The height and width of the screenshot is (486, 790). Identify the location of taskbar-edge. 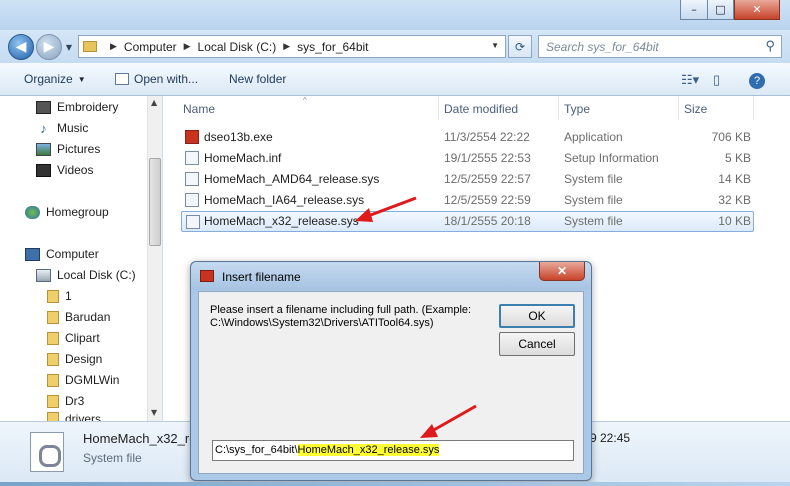
(395, 484).